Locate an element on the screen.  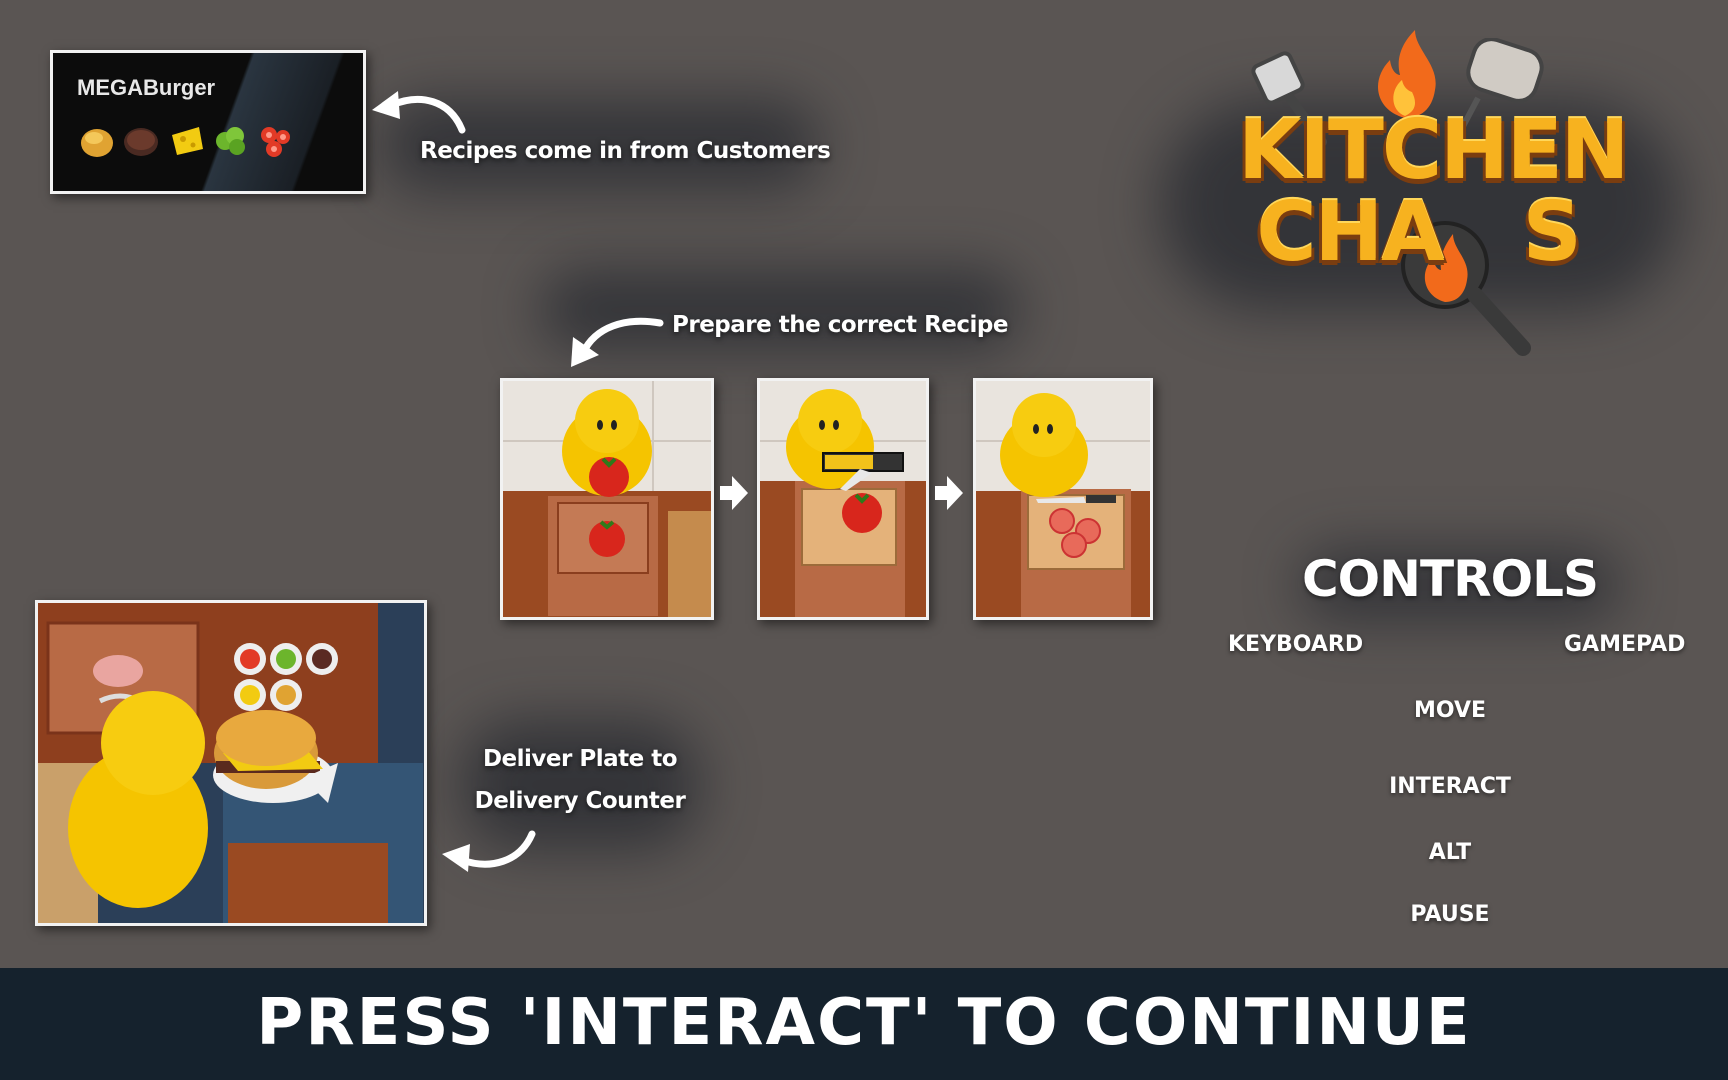
patty-icon is located at coordinates (141, 142).